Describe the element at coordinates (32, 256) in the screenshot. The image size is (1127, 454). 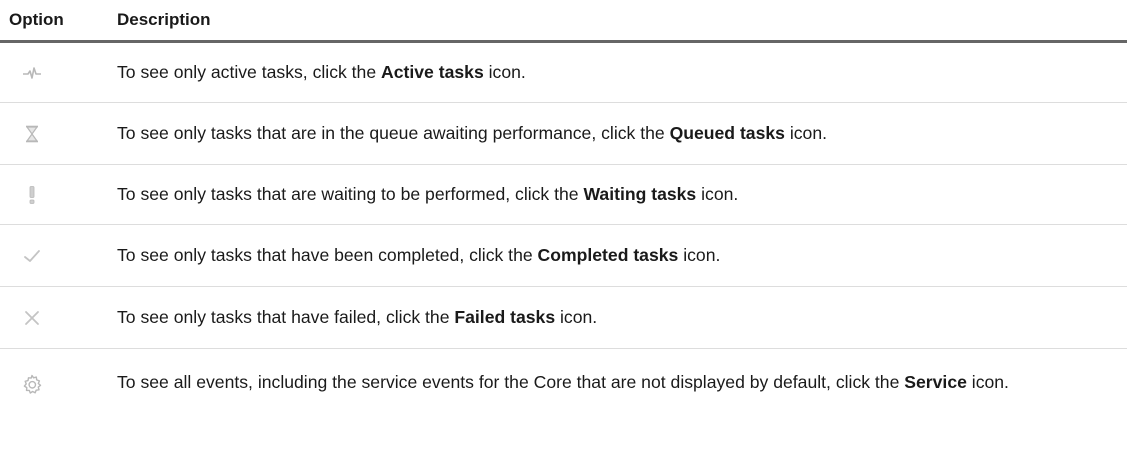
I see `completed-tasks-icon` at that location.